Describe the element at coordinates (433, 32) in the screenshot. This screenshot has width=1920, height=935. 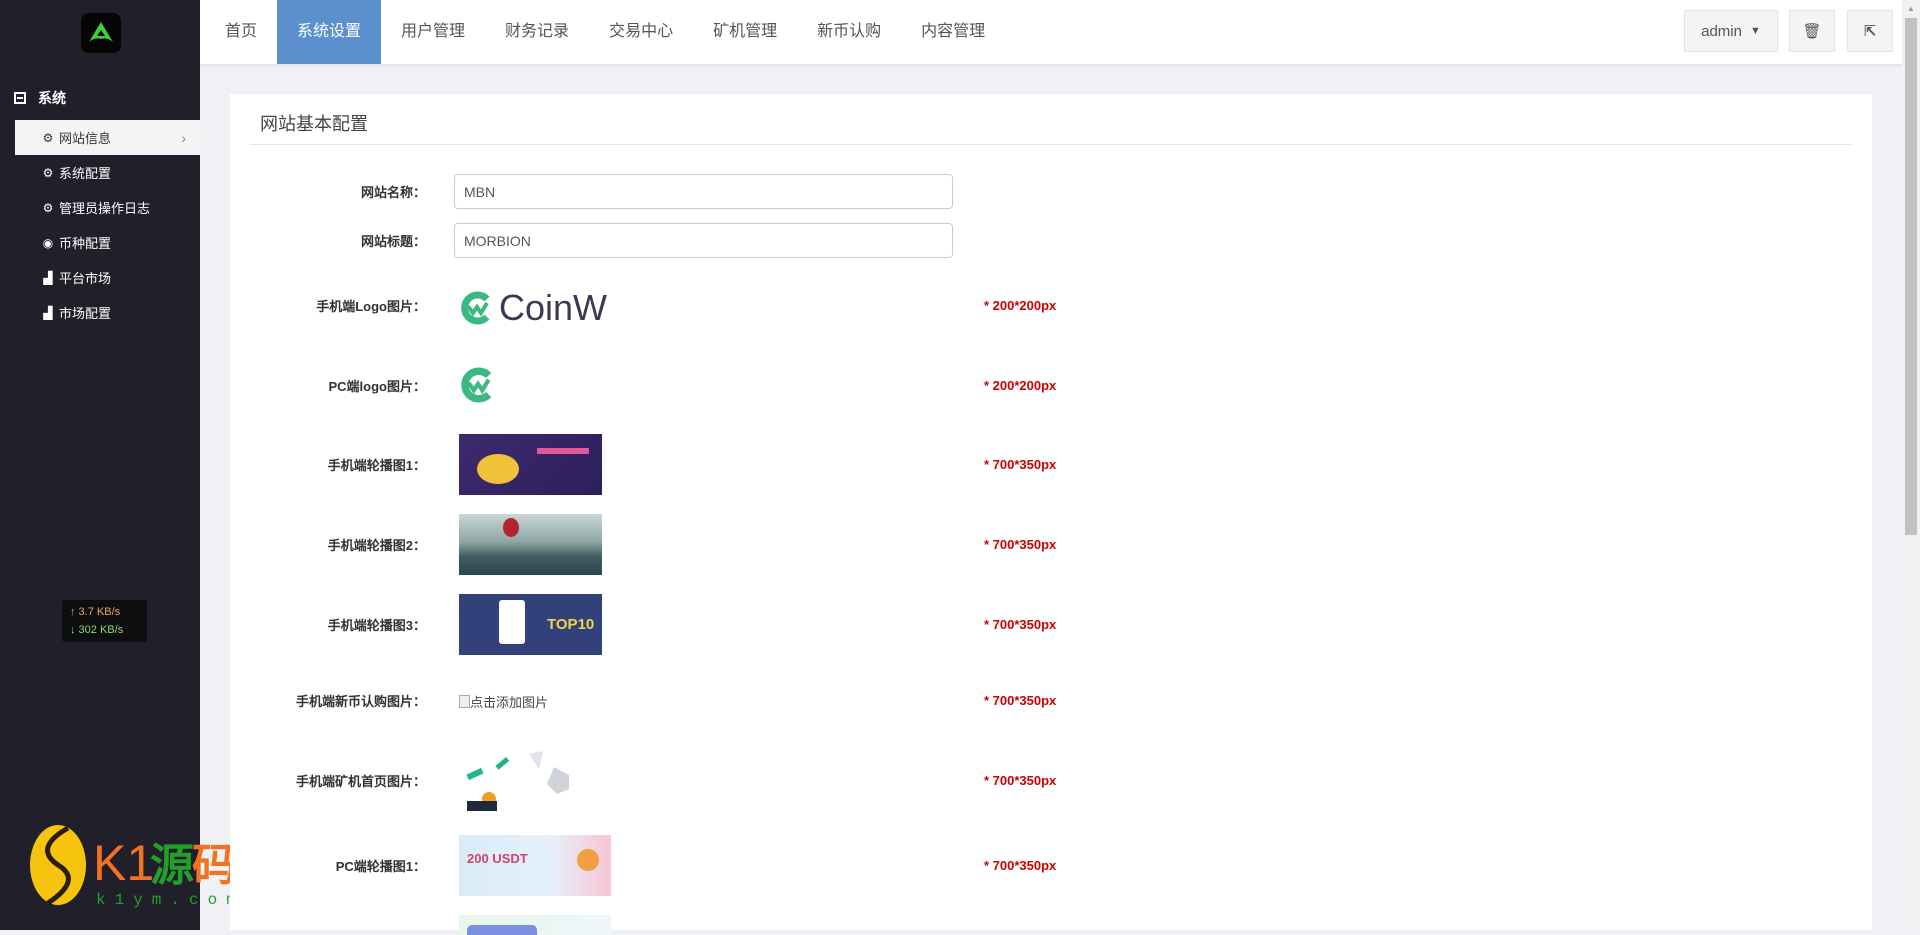
I see `tab-user-management: 用户管理` at that location.